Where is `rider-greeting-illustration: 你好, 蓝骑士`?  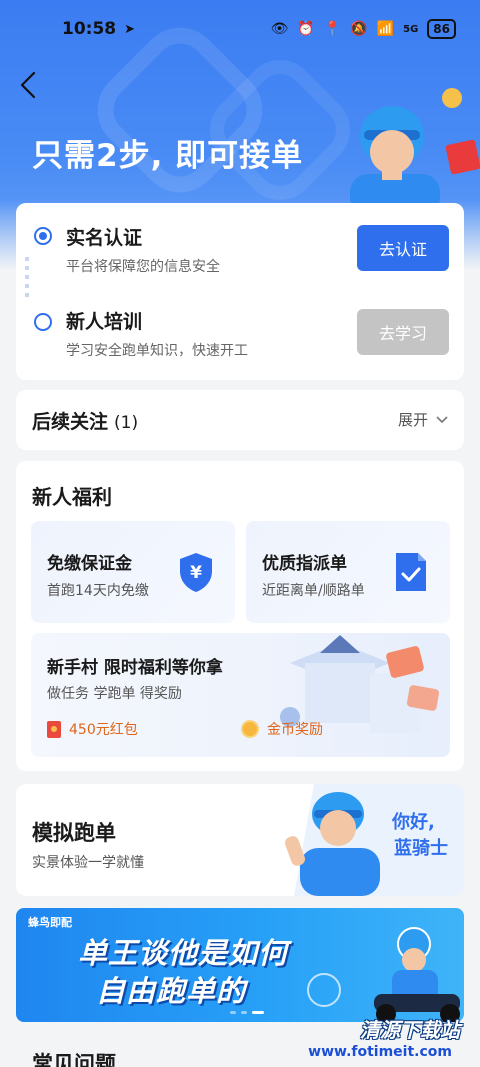 rider-greeting-illustration: 你好, 蓝骑士 is located at coordinates (374, 840).